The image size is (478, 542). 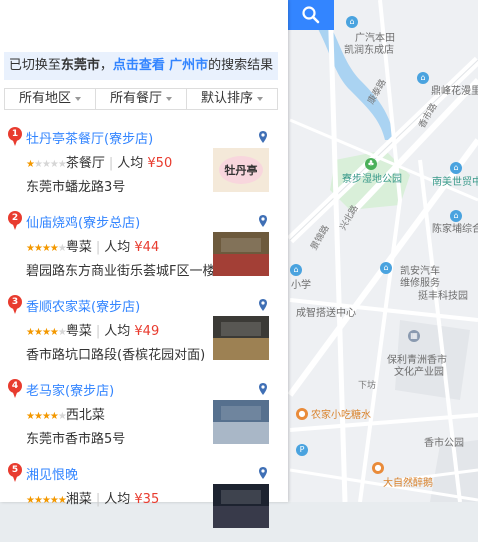 What do you see at coordinates (420, 284) in the screenshot?
I see `map-label-kaian-2: 维修服务` at bounding box center [420, 284].